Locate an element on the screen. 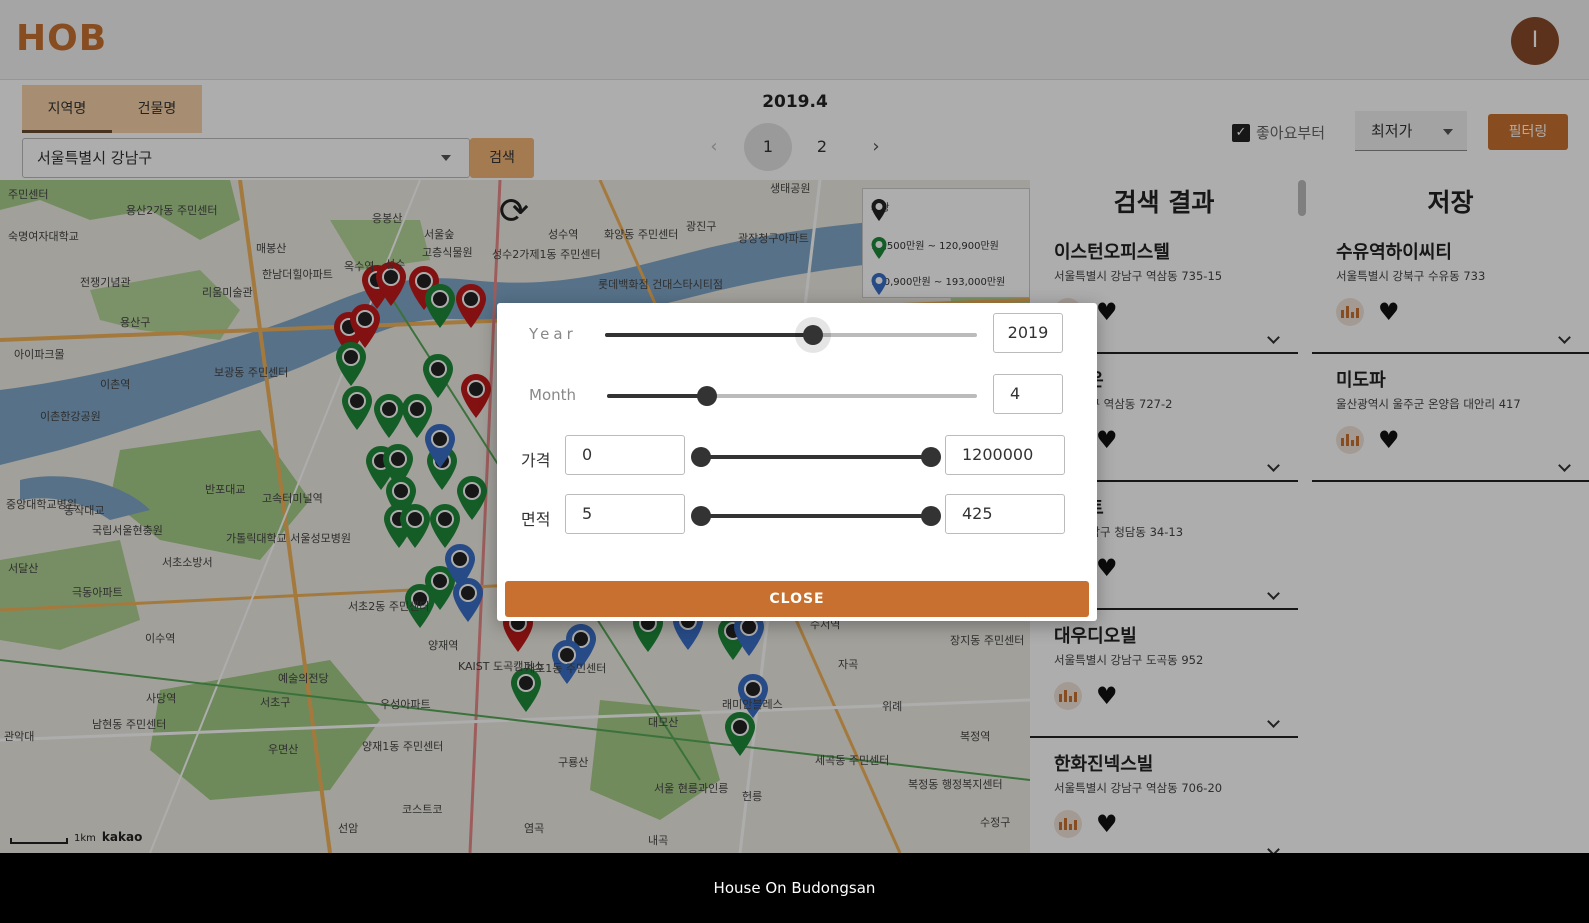 The image size is (1589, 923). area-min-input: 5 is located at coordinates (625, 514).